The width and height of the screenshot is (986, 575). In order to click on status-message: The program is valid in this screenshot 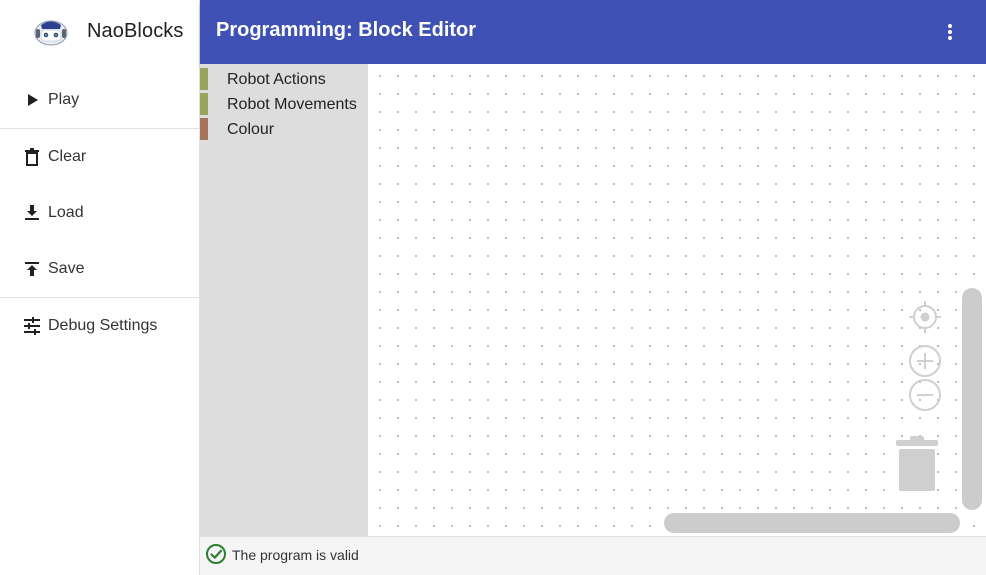, I will do `click(295, 555)`.